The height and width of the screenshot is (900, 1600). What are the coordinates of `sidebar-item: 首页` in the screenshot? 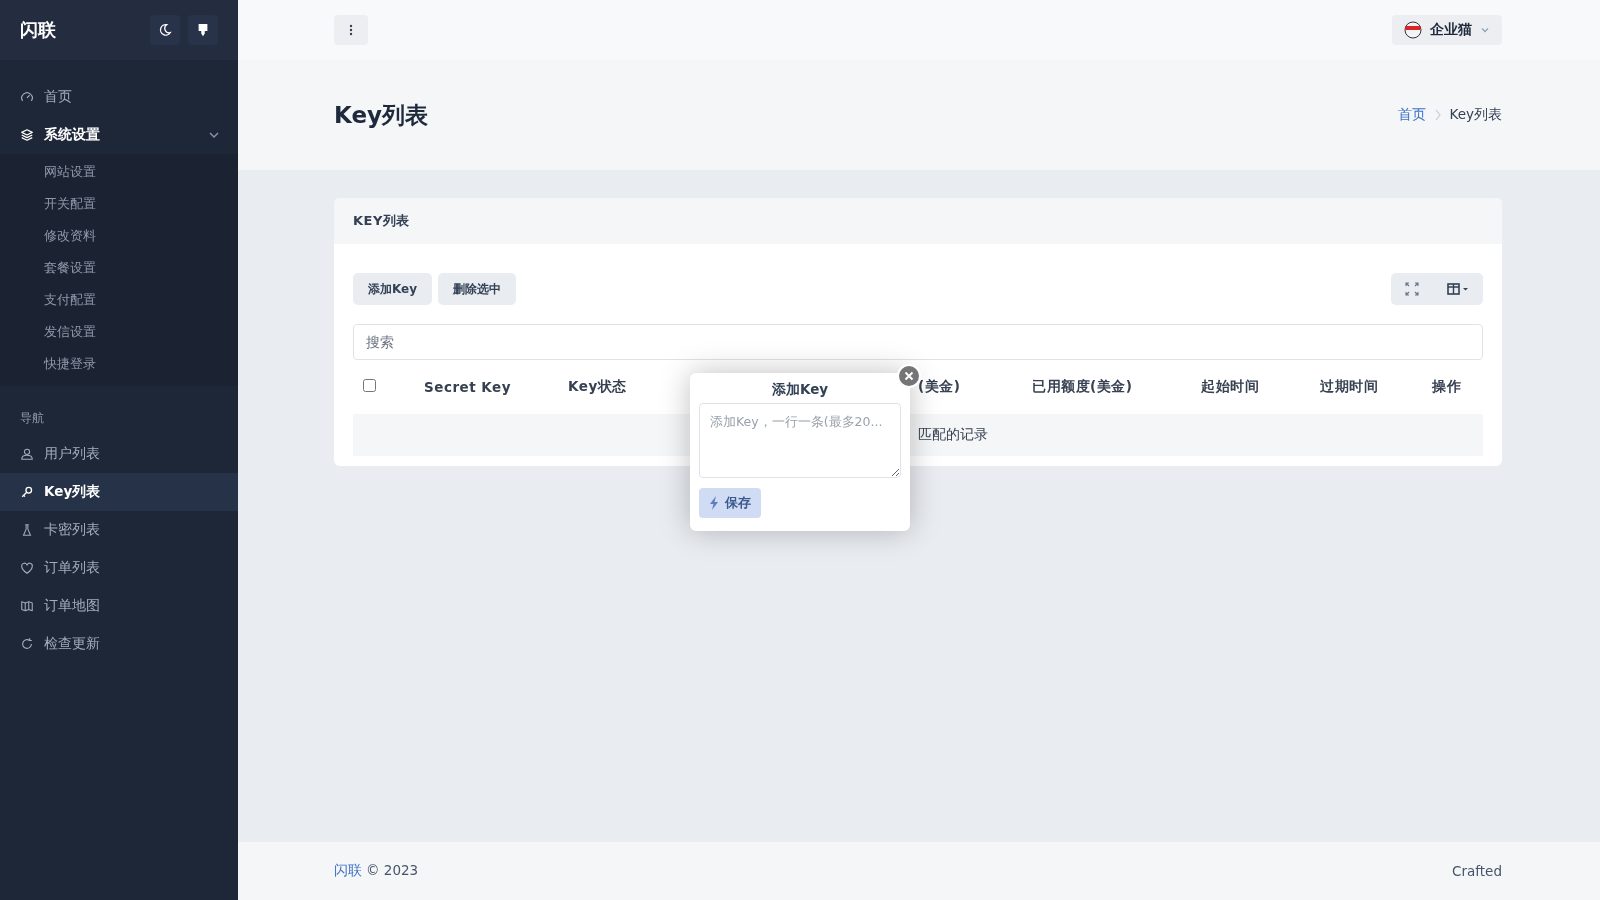 It's located at (119, 97).